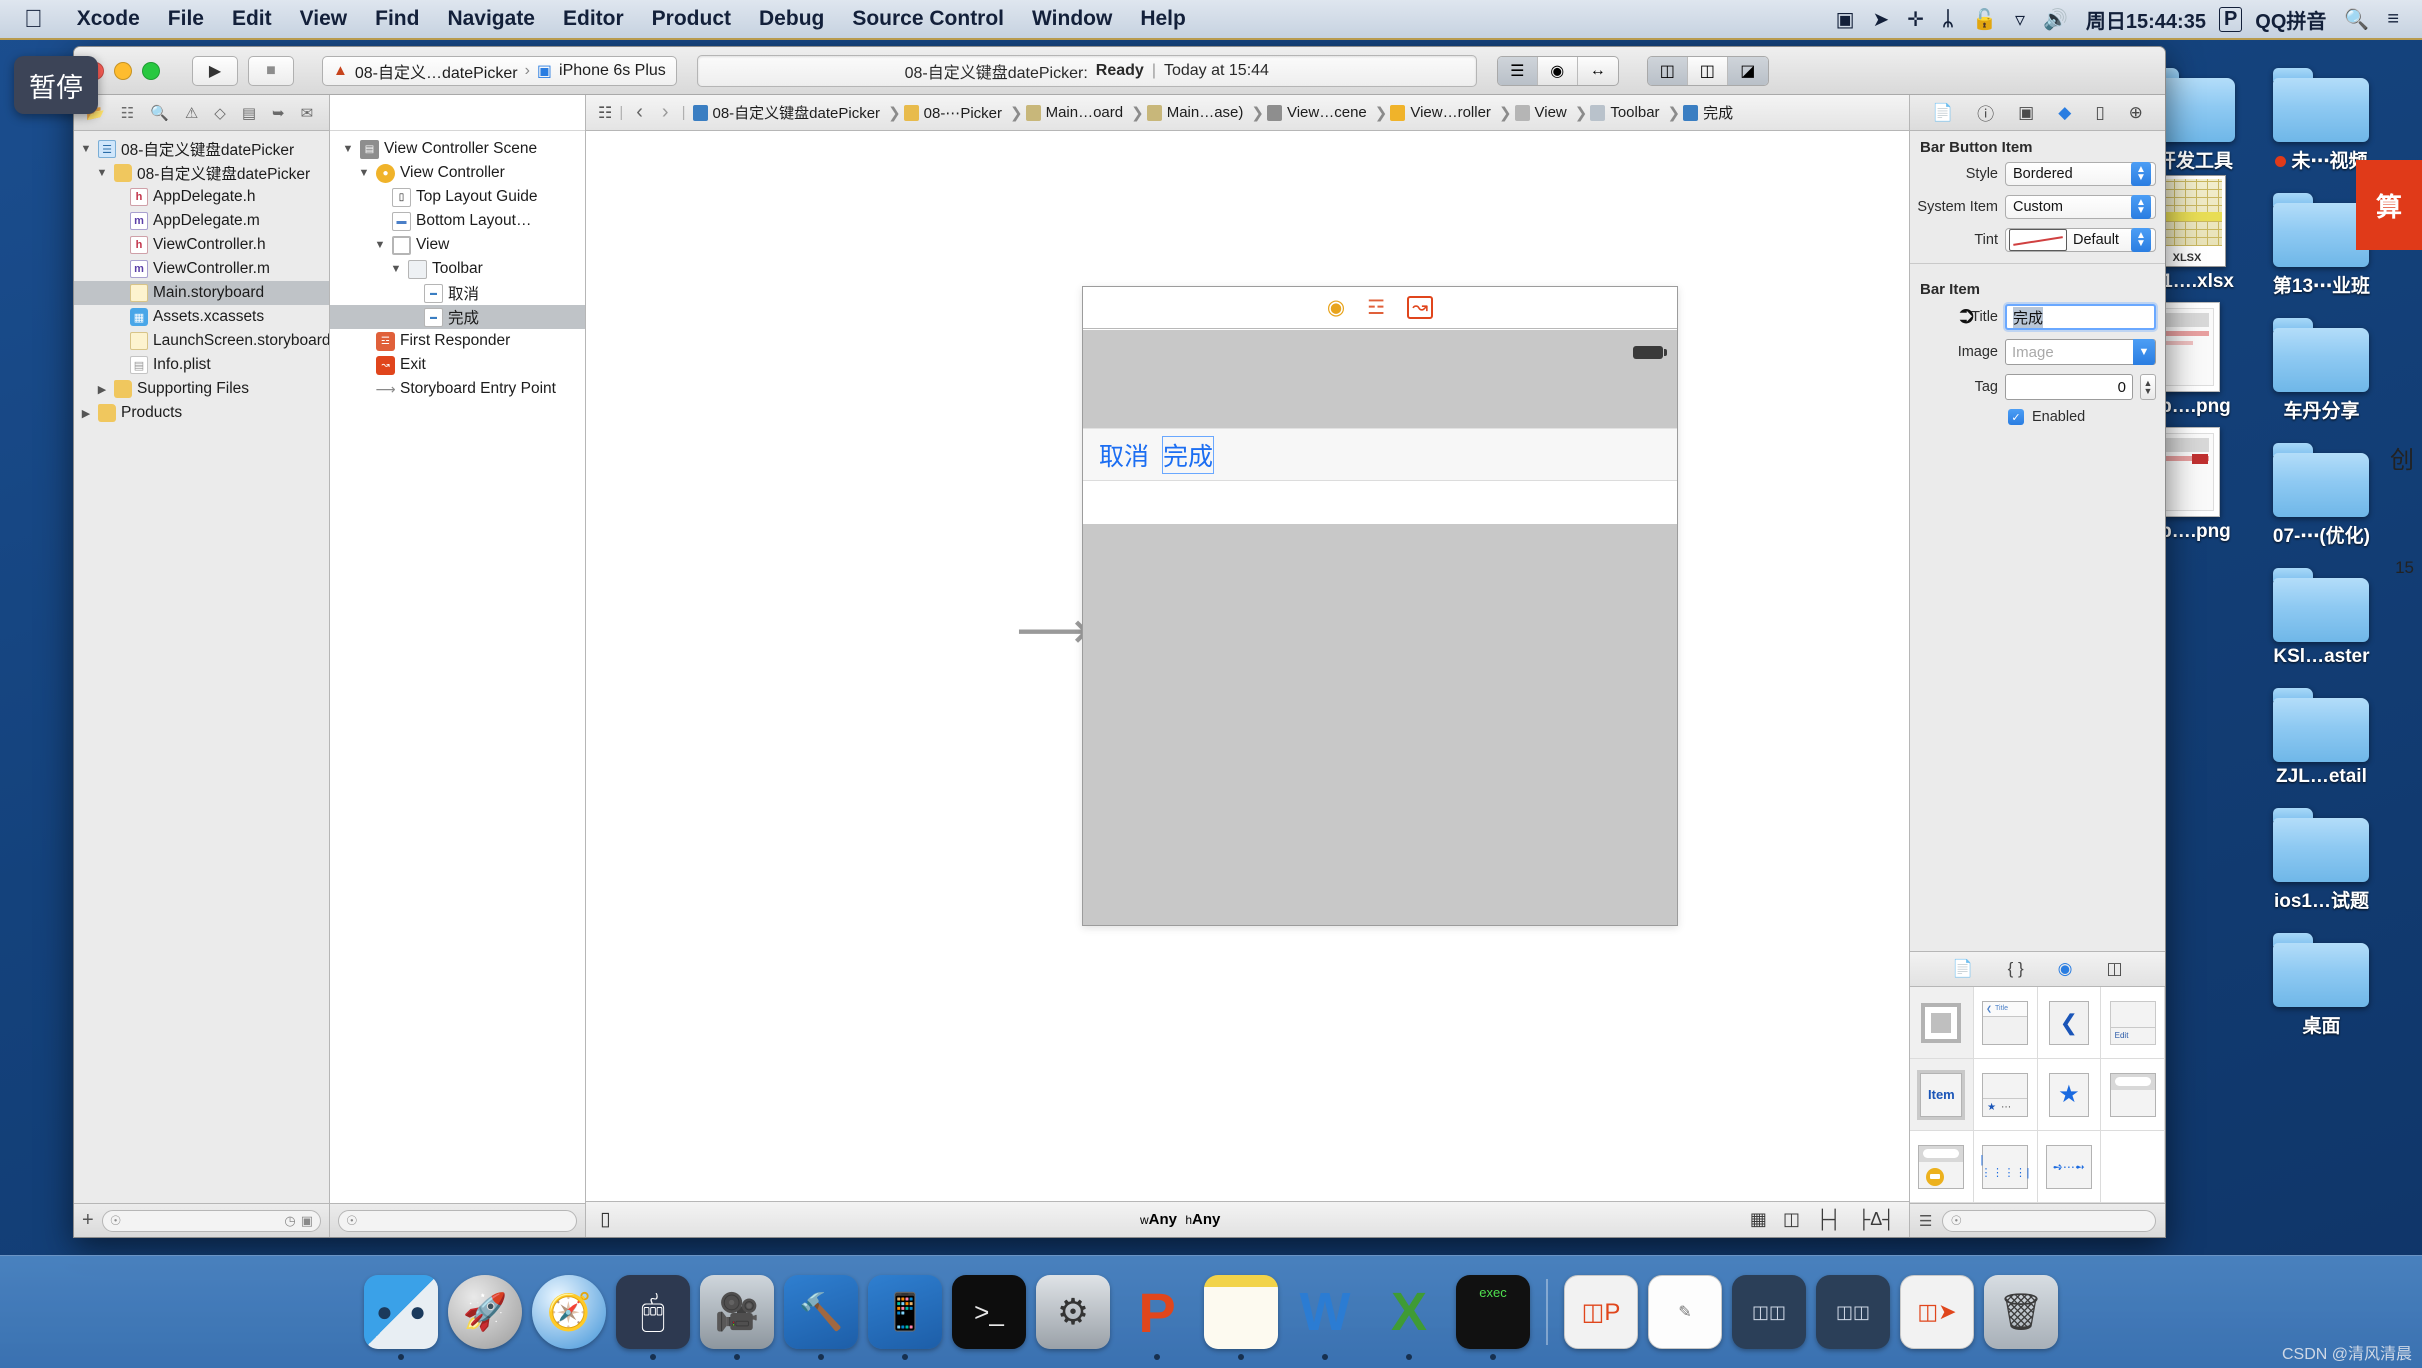 This screenshot has width=2422, height=1368. Describe the element at coordinates (989, 1312) in the screenshot. I see `terminal-icon: >_` at that location.